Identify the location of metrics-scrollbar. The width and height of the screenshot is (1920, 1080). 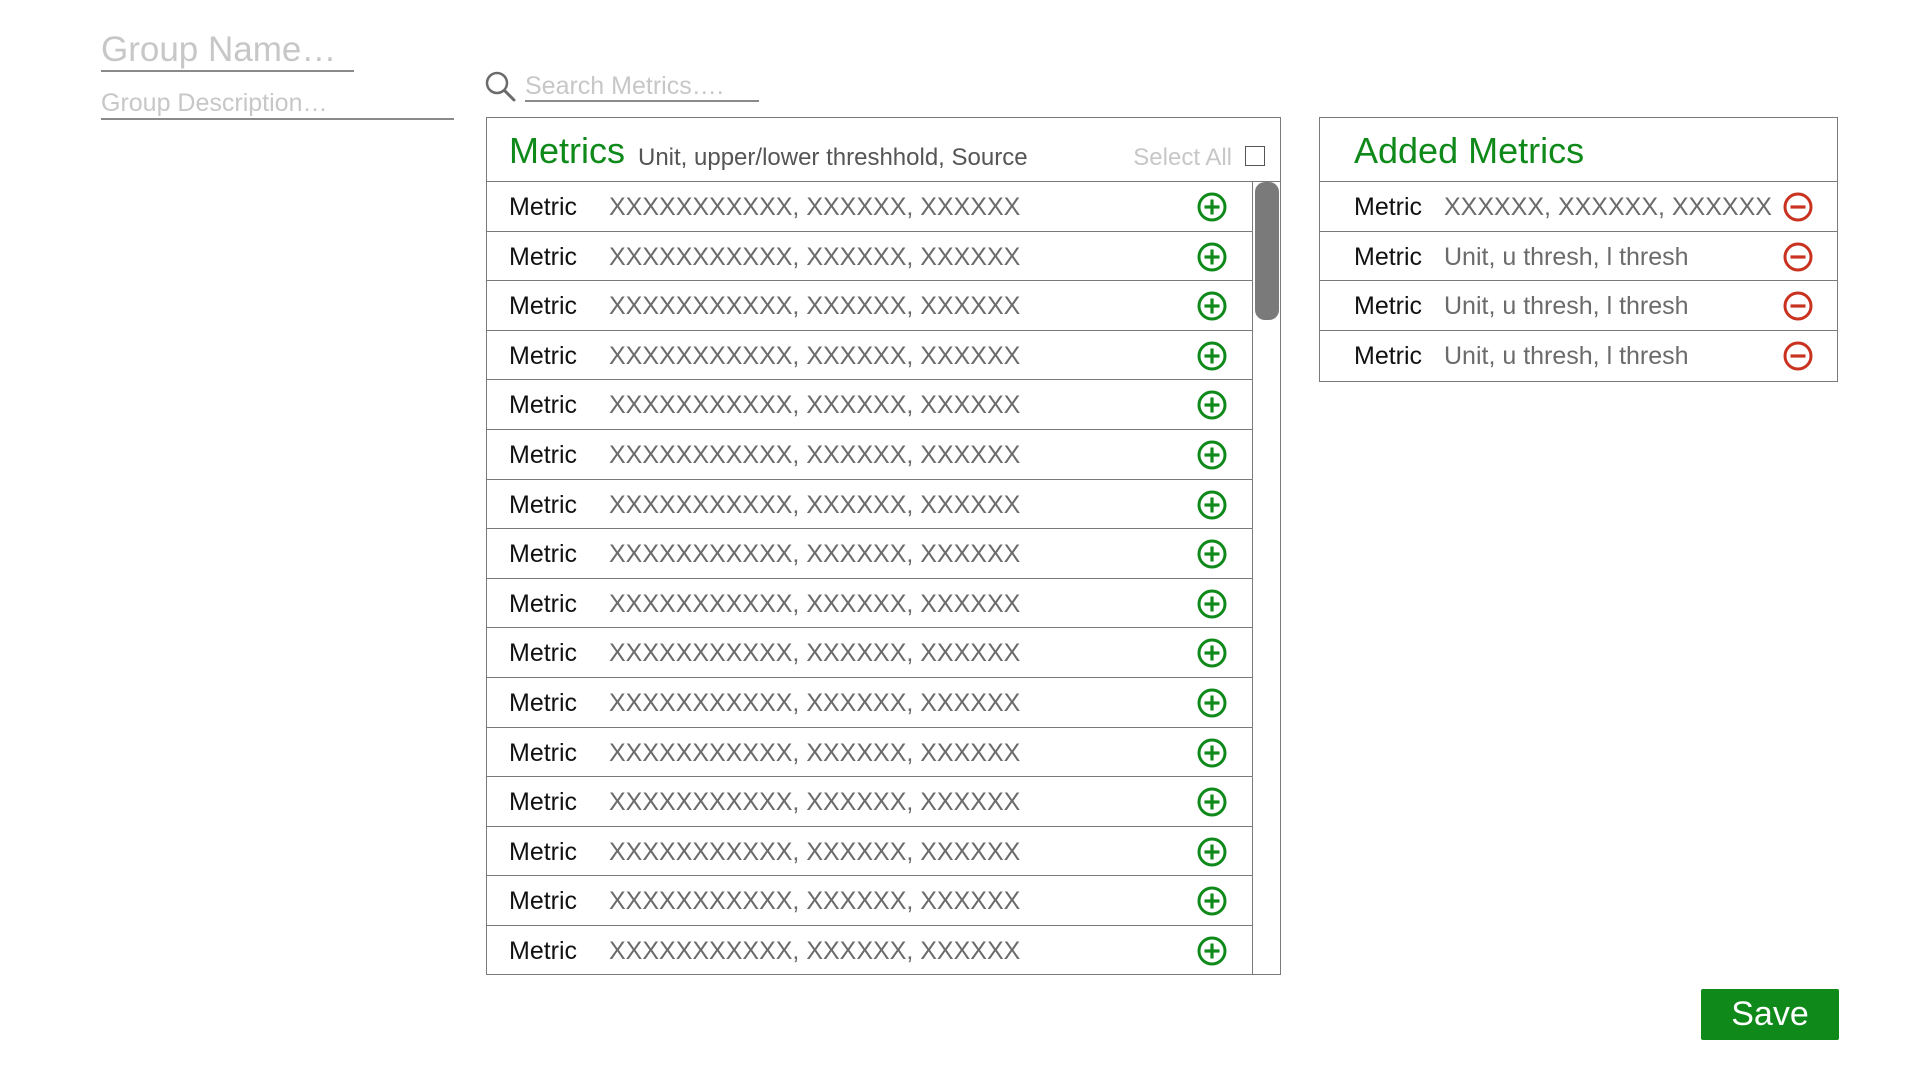
(1266, 578).